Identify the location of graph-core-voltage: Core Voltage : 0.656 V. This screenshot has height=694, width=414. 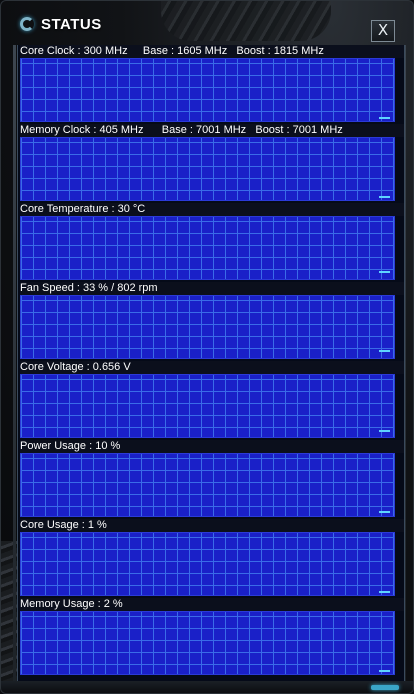
(211, 400).